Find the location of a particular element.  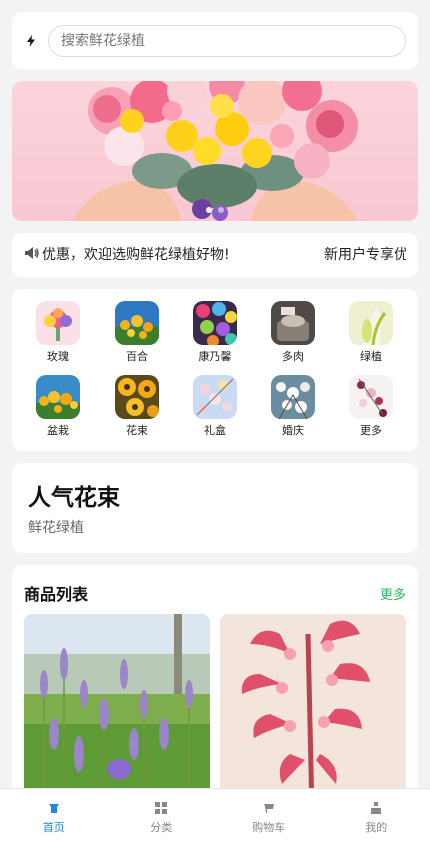

category-rose: 玫瑰 is located at coordinates (58, 334).